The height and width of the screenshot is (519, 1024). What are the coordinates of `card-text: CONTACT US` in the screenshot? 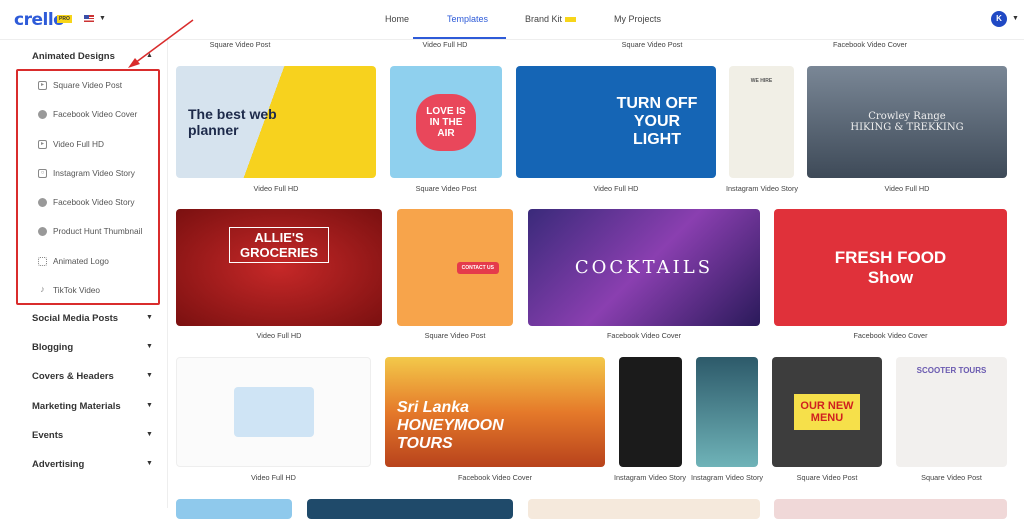 It's located at (477, 267).